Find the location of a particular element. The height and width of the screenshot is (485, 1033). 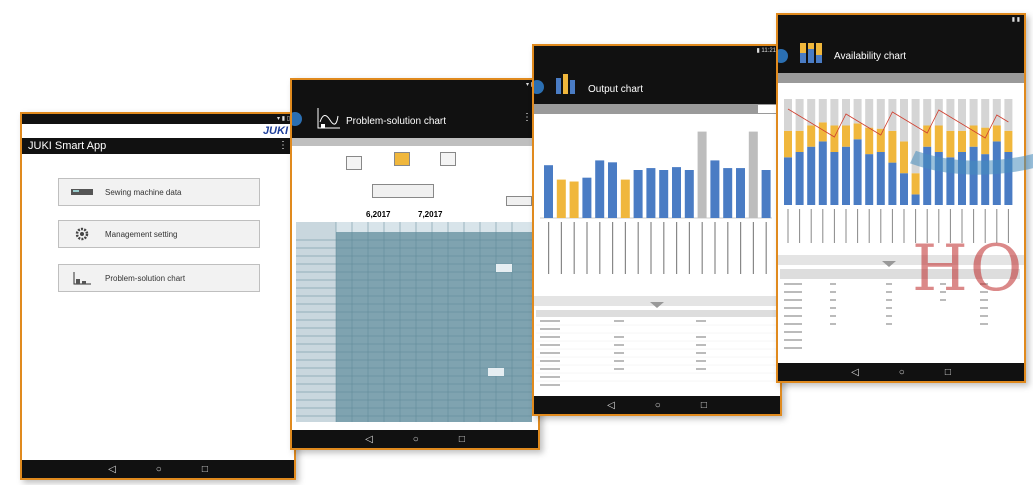

management-setting-button: Management setting is located at coordinates (159, 234).